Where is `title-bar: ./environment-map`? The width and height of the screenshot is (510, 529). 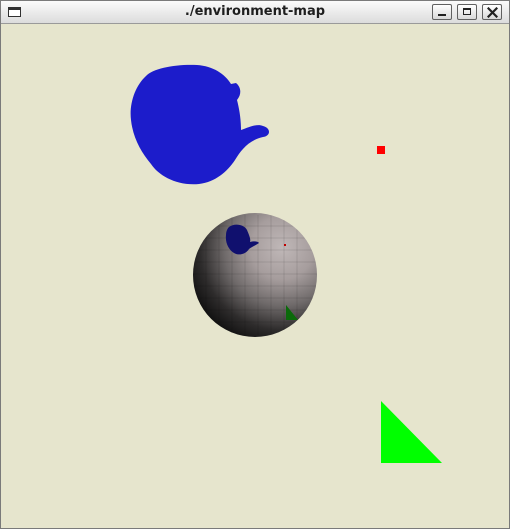 title-bar: ./environment-map is located at coordinates (255, 12).